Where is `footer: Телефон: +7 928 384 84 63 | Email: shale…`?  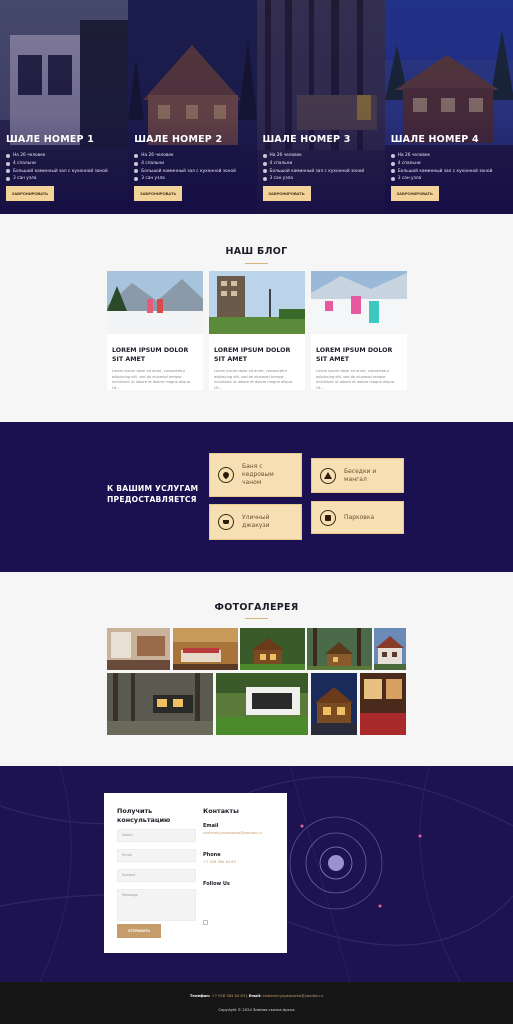
footer: Телефон: +7 928 384 84 63 | Email: shale… is located at coordinates (256, 1003).